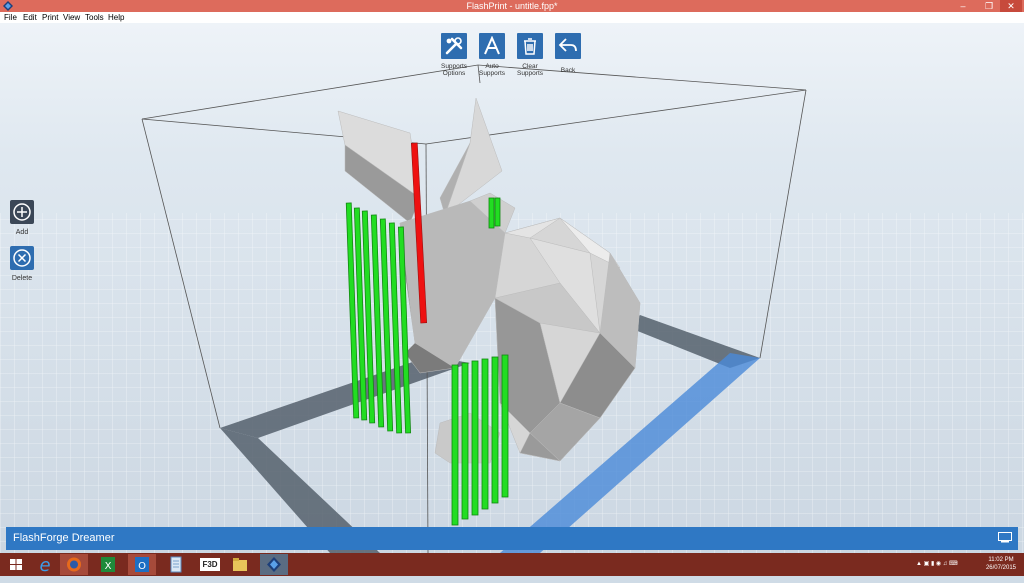  Describe the element at coordinates (22, 278) in the screenshot. I see `delete-label: Delete` at that location.